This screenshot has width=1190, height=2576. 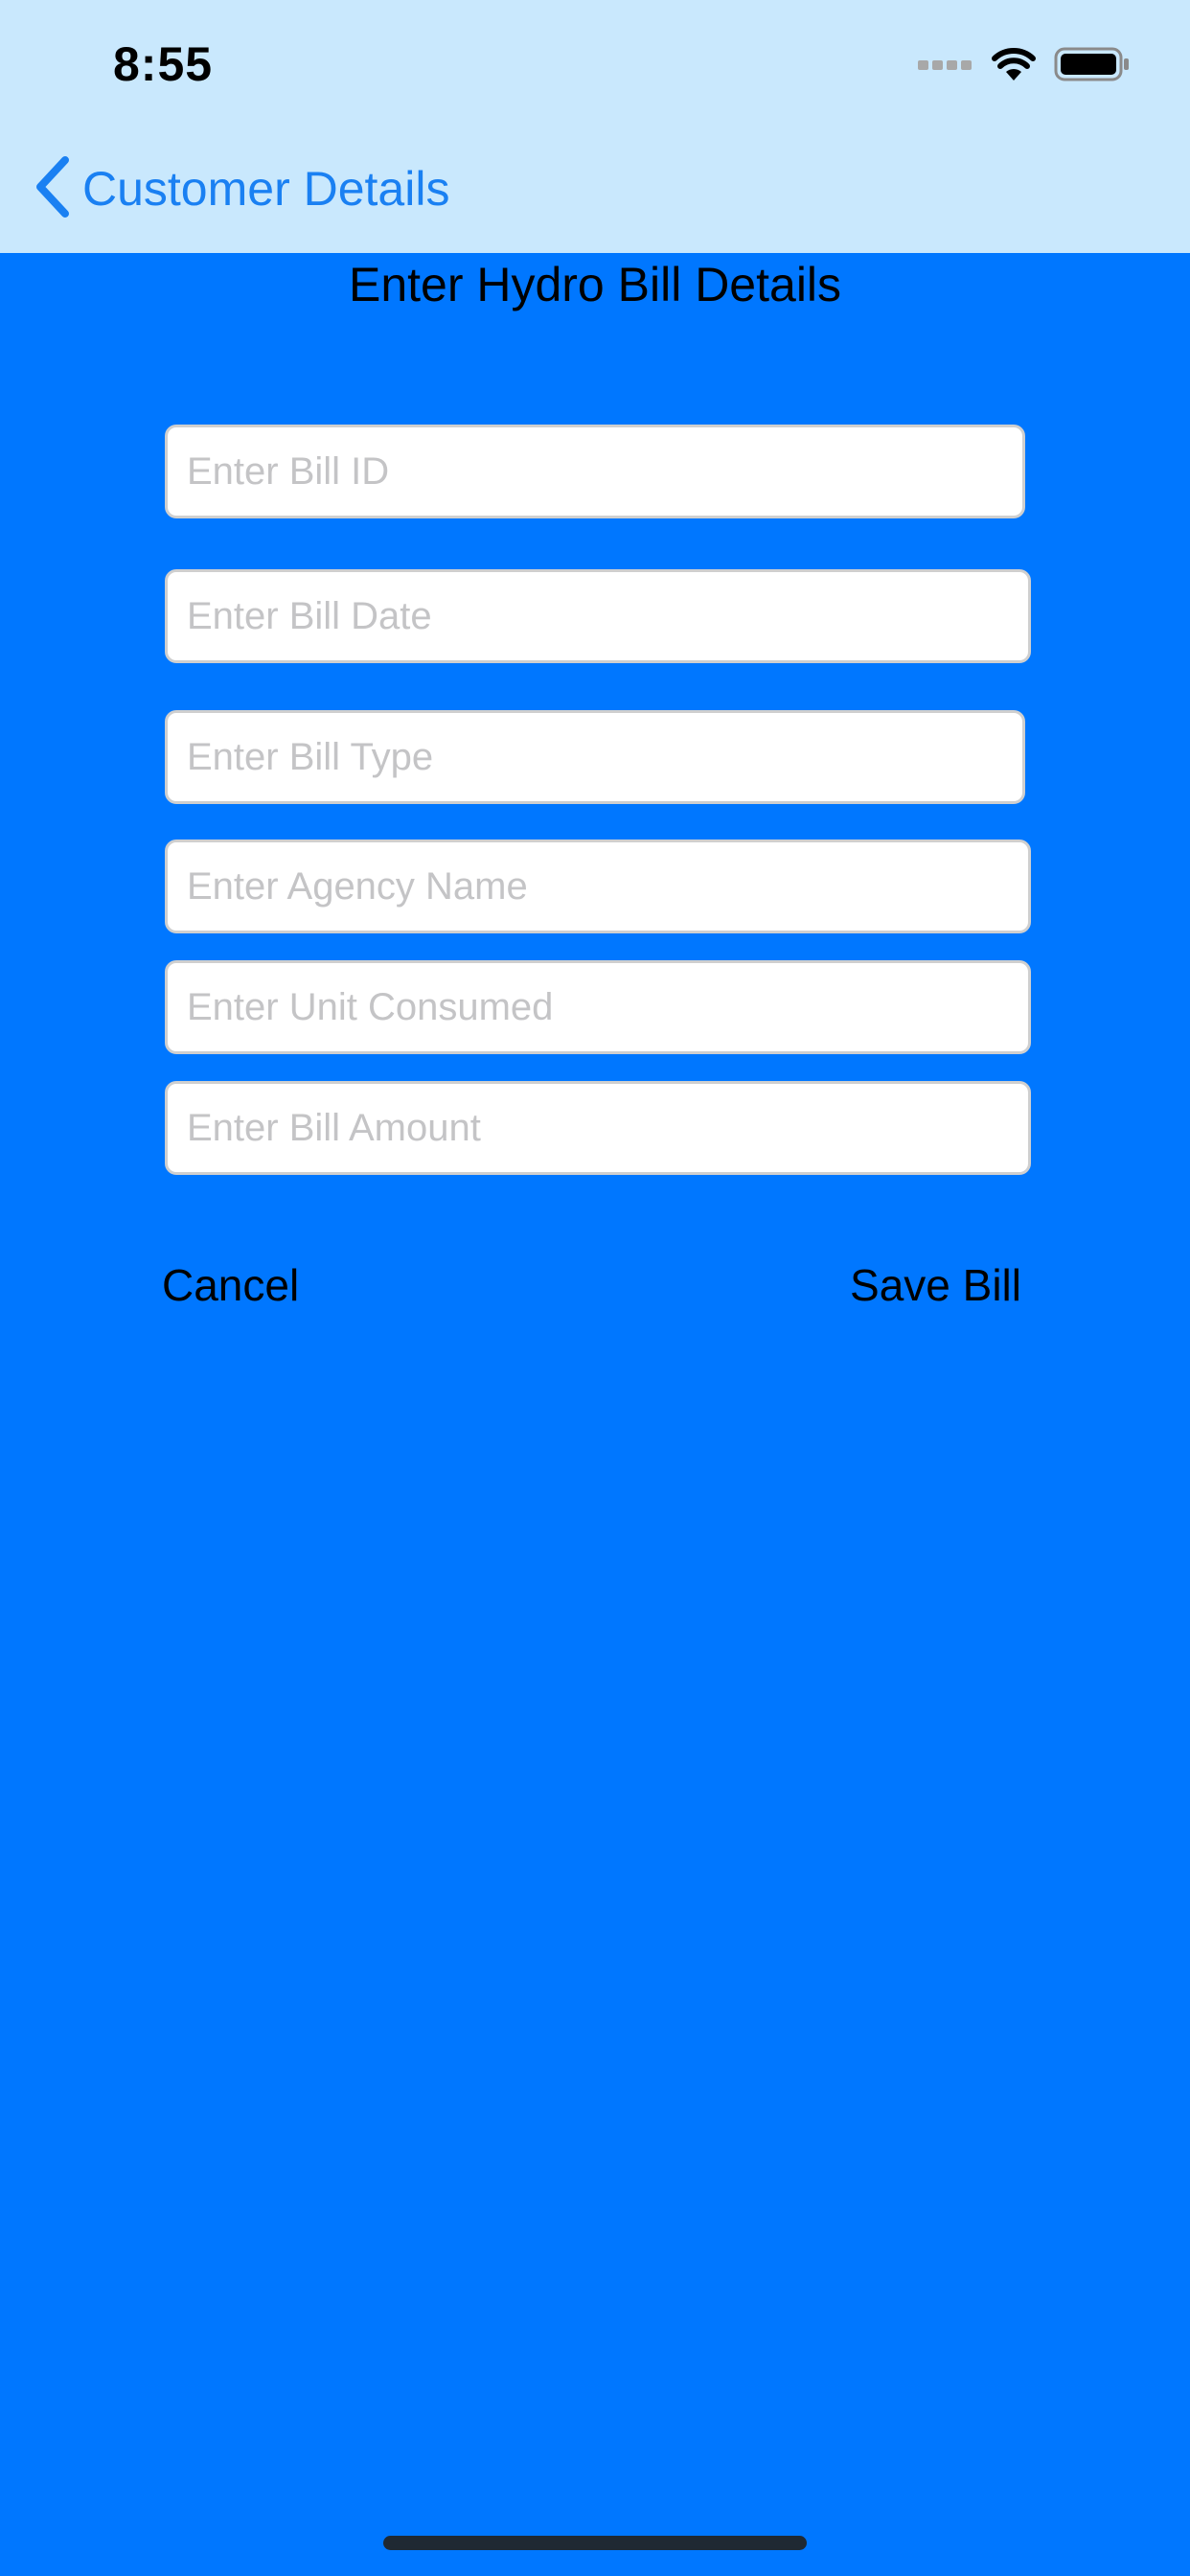 I want to click on back-button: Customer Details, so click(x=242, y=188).